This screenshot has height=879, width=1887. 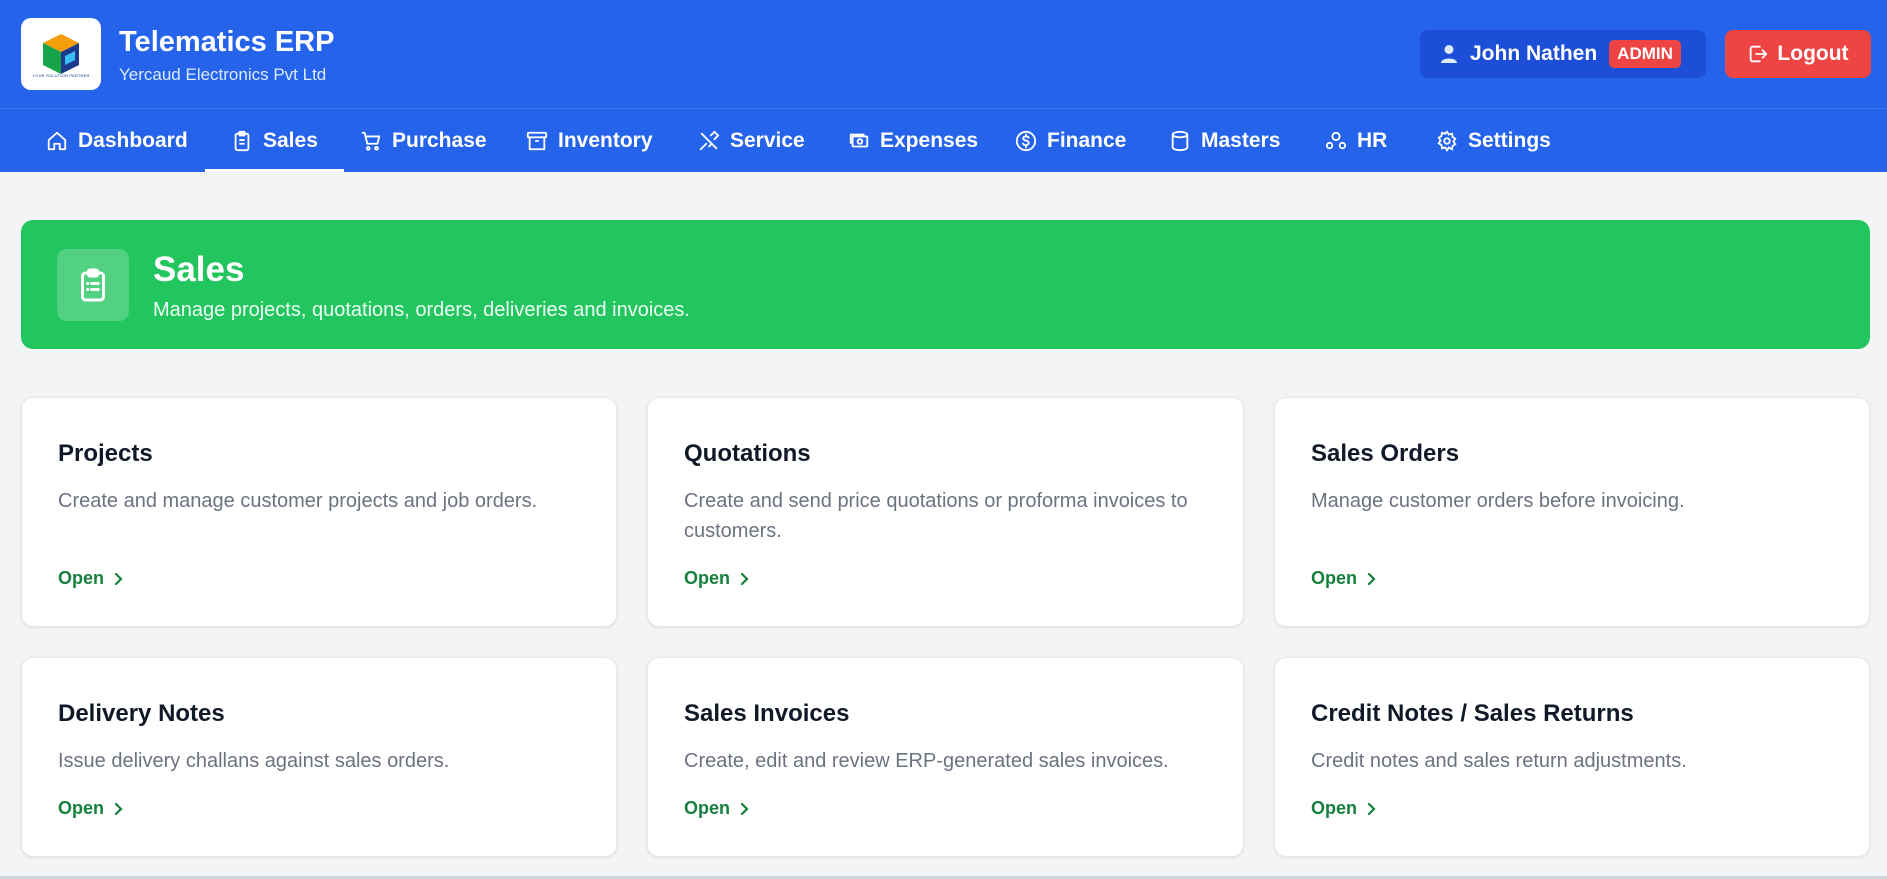 I want to click on nav-dashboard: Dashboard, so click(x=117, y=140).